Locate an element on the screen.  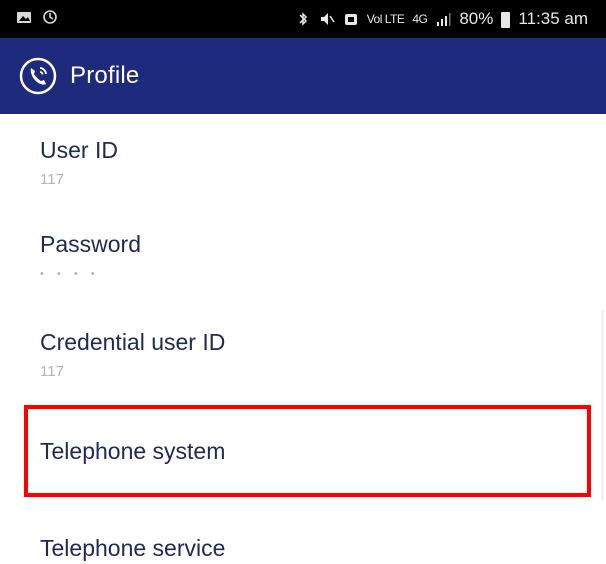
pref-credential-user-id: Credential user ID 117 is located at coordinates (311, 355).